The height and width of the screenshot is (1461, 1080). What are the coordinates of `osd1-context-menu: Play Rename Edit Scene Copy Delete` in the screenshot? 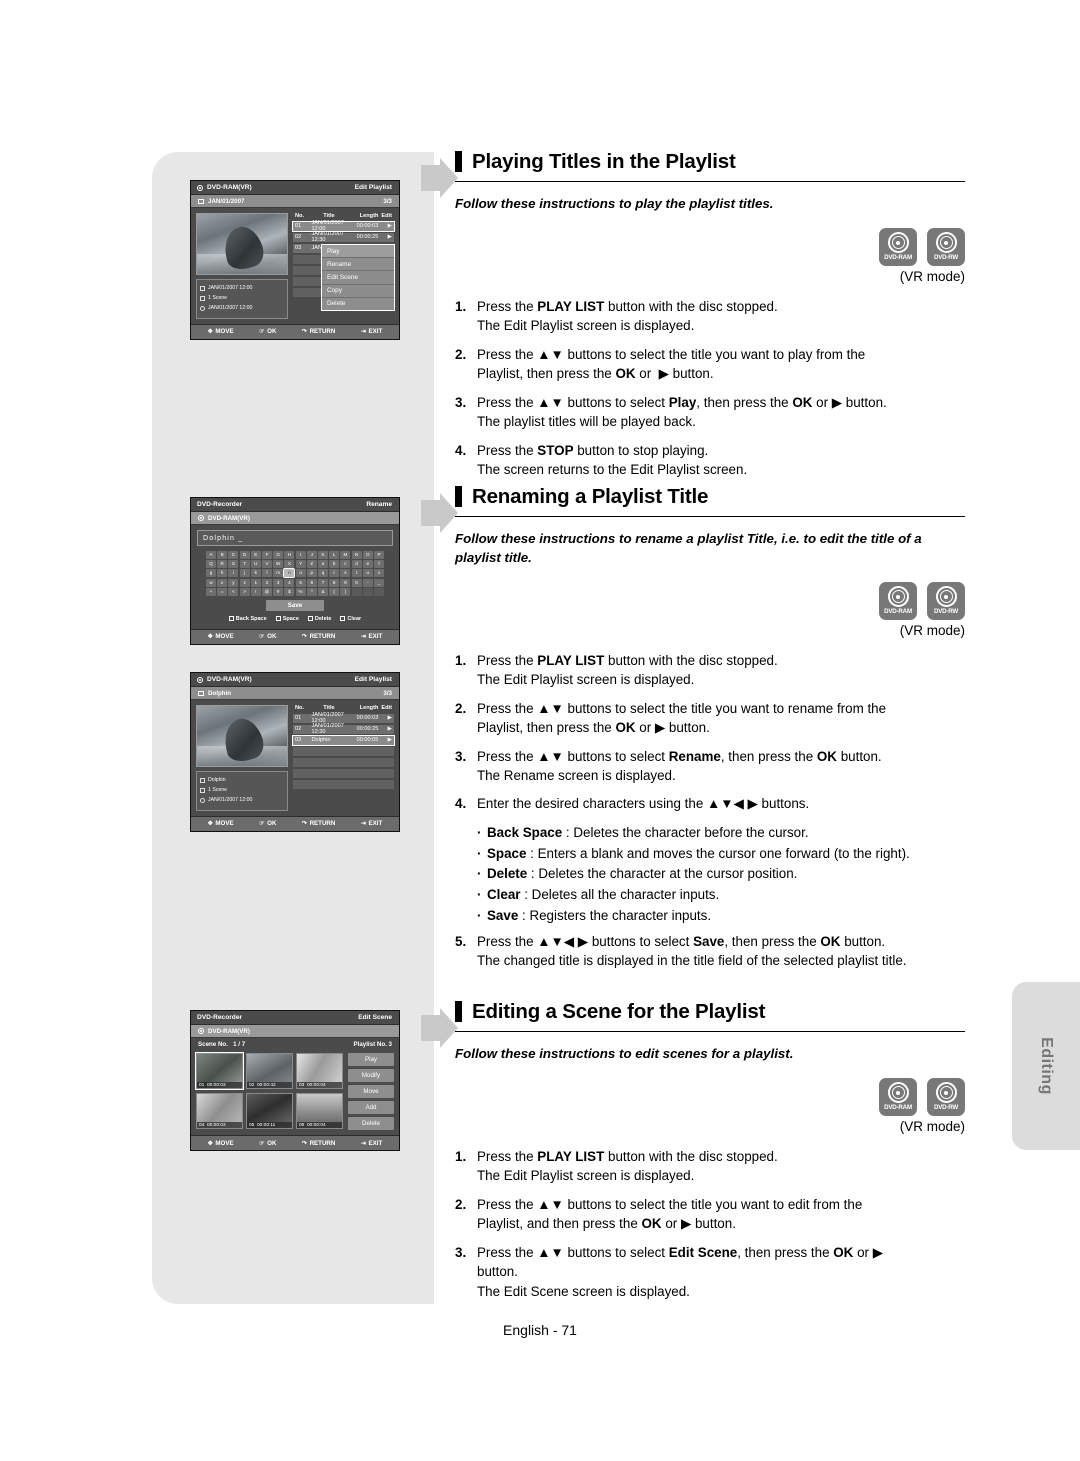 It's located at (358, 277).